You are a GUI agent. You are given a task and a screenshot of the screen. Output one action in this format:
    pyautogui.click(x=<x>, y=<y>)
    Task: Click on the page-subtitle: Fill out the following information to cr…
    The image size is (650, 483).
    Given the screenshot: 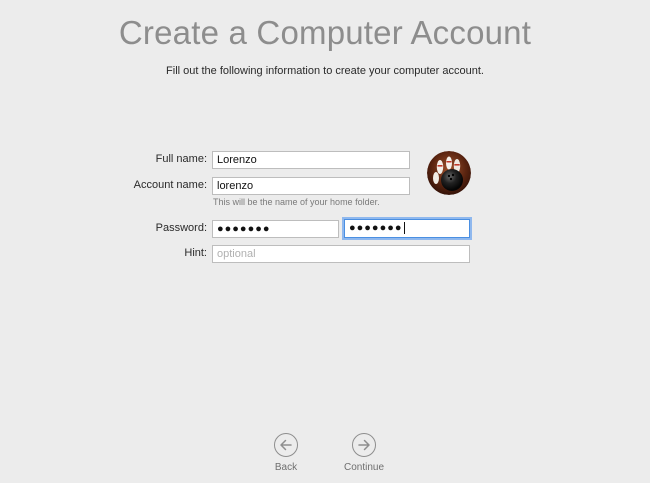 What is the action you would take?
    pyautogui.click(x=325, y=71)
    